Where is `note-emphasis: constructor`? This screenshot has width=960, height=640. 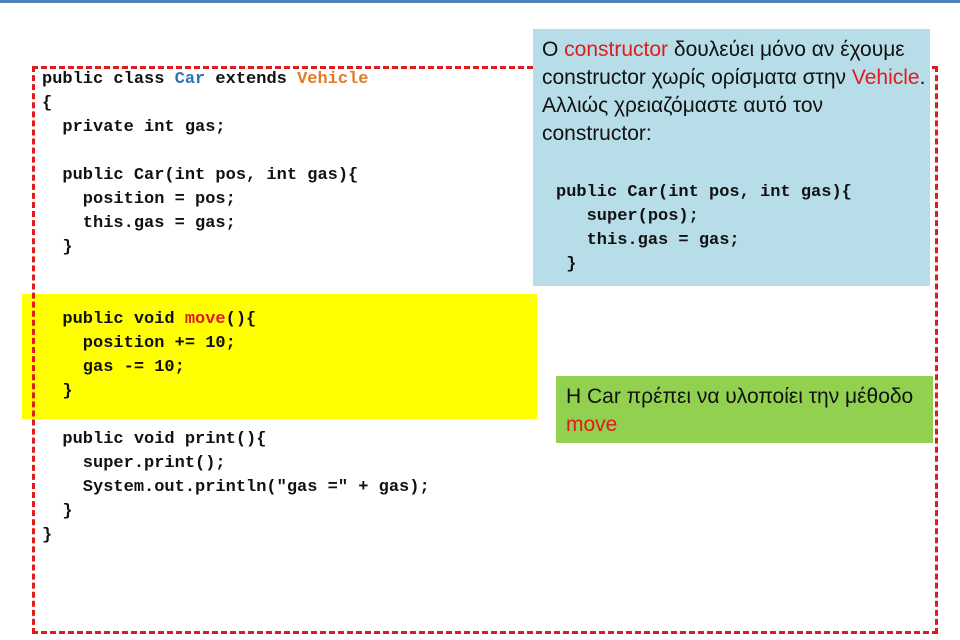 note-emphasis: constructor is located at coordinates (616, 49).